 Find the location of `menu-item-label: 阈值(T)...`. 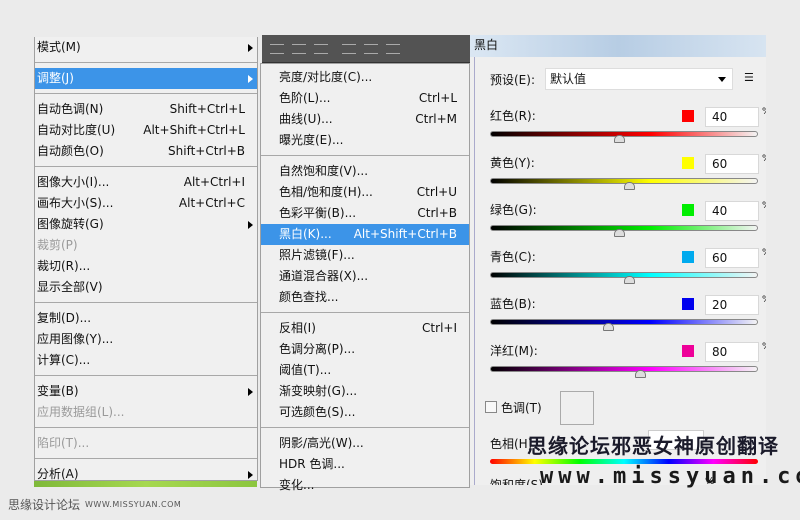

menu-item-label: 阈值(T)... is located at coordinates (305, 370).